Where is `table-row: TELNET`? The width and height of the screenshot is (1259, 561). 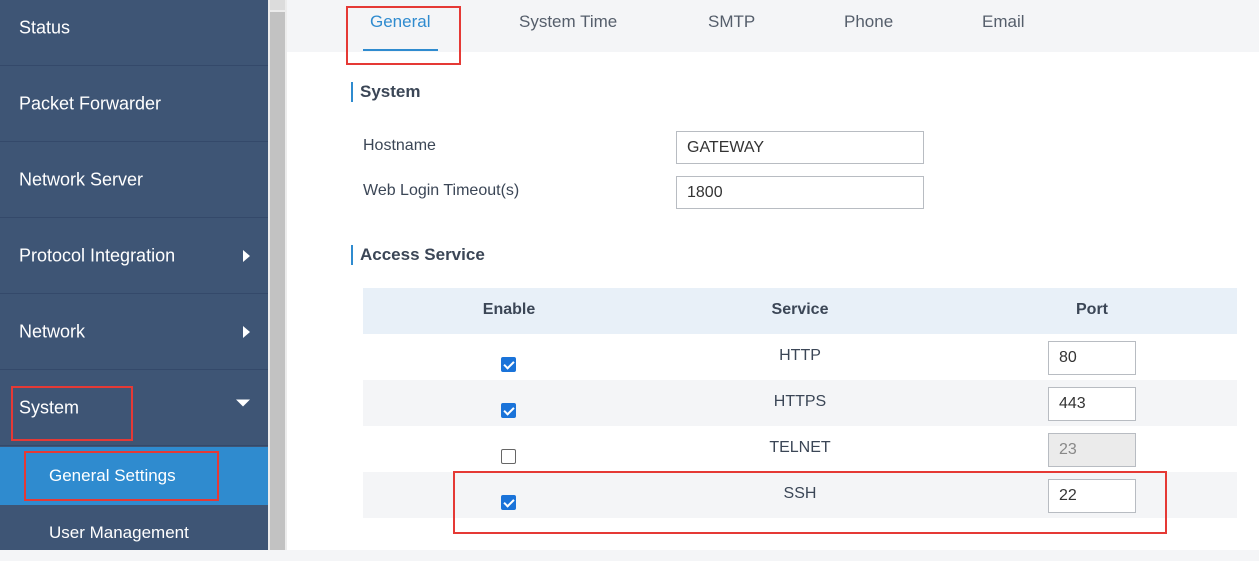
table-row: TELNET is located at coordinates (800, 449).